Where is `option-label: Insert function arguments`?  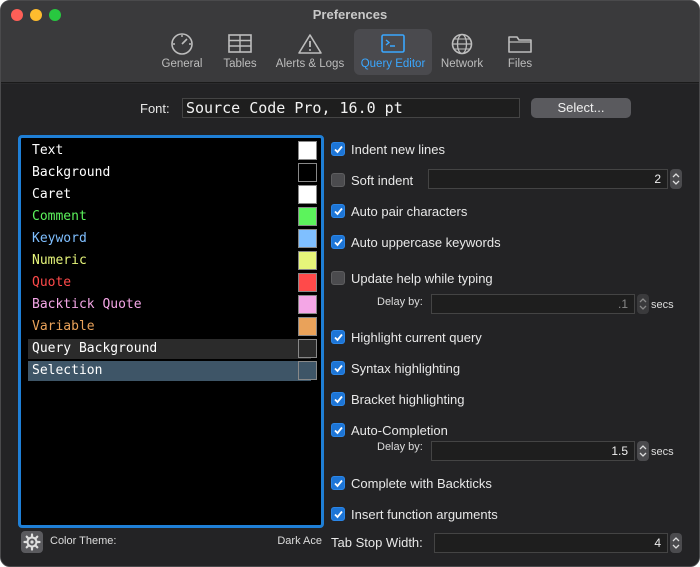 option-label: Insert function arguments is located at coordinates (424, 514).